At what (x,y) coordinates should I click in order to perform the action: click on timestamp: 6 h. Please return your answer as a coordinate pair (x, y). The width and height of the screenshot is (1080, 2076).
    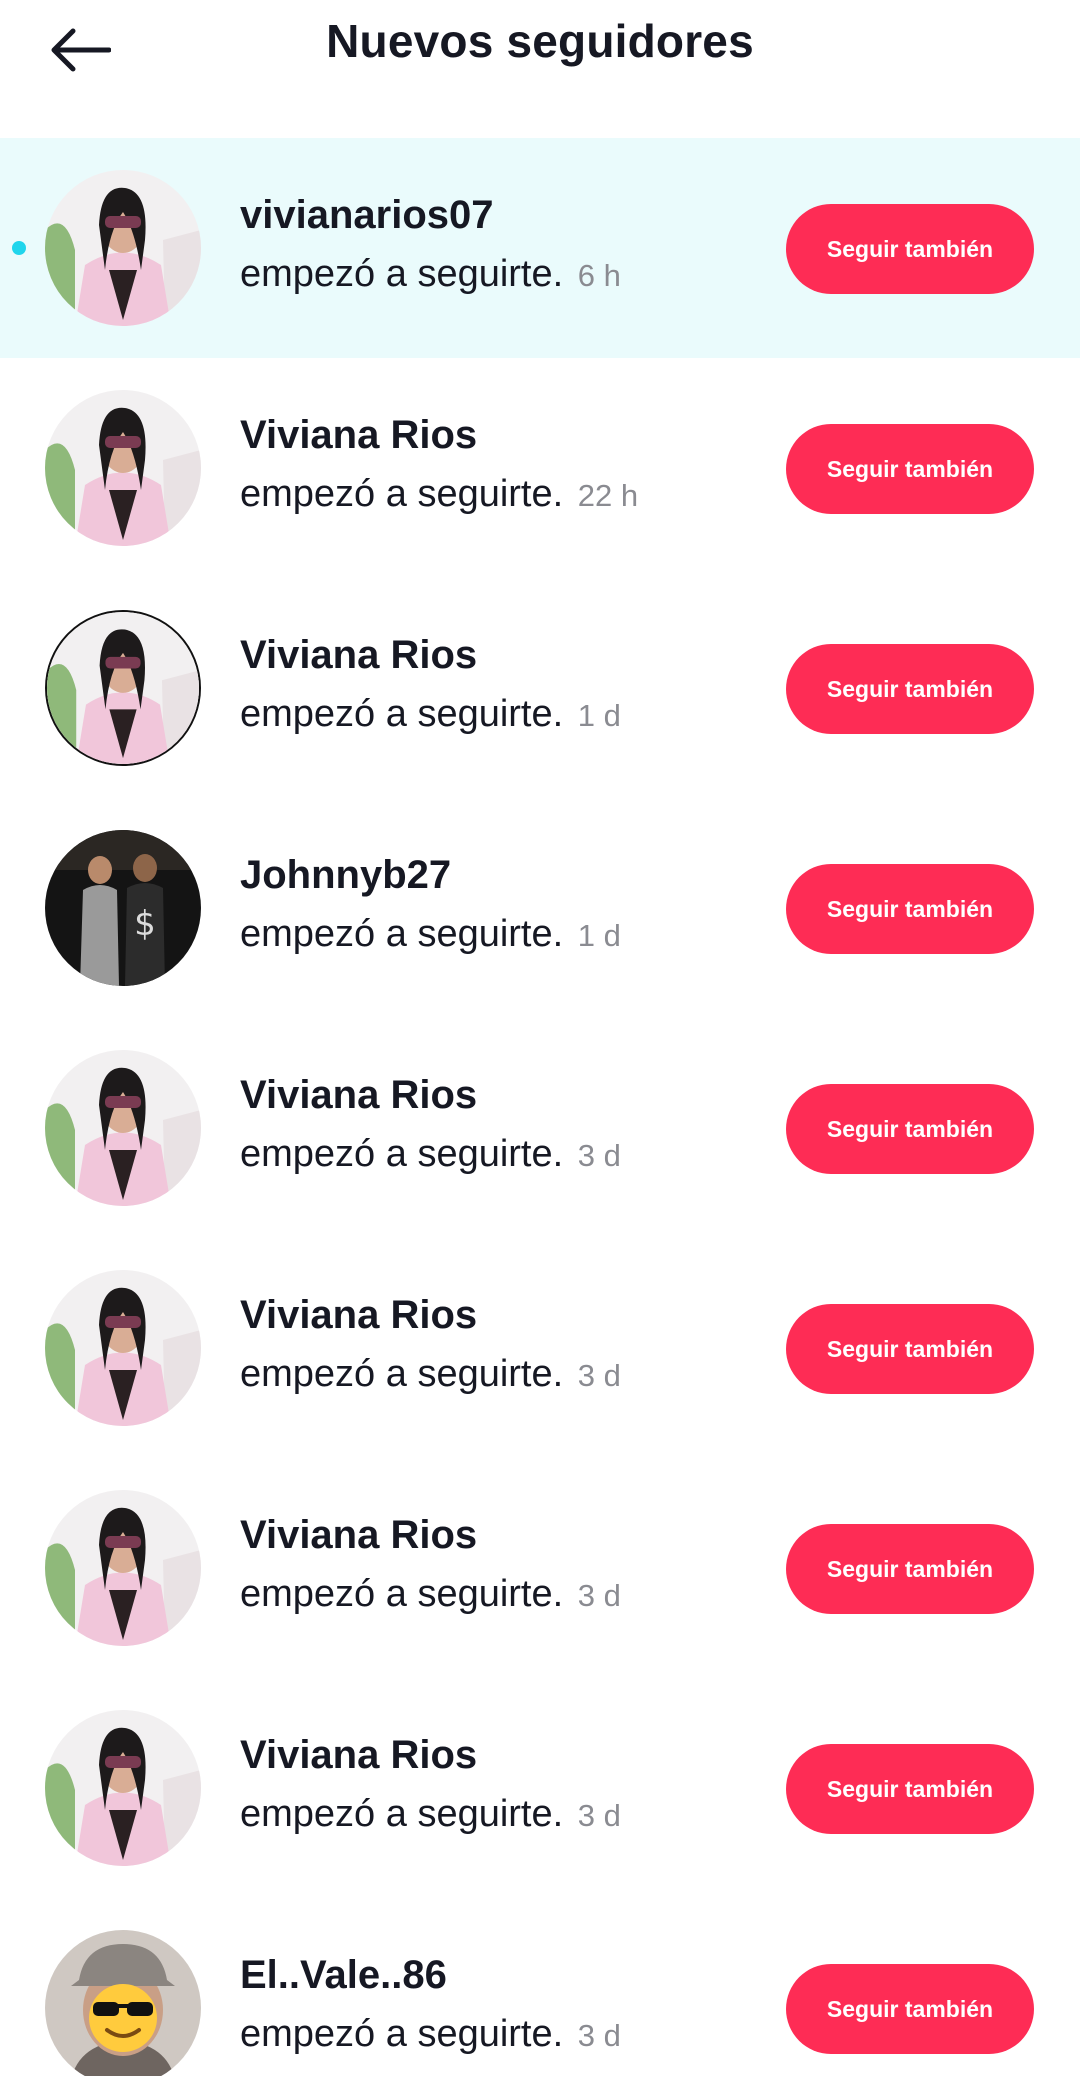
    Looking at the image, I should click on (599, 275).